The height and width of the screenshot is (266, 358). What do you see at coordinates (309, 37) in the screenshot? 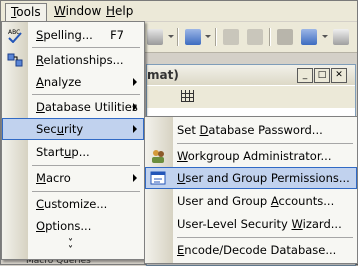
I see `toolbar-new-object-icon` at bounding box center [309, 37].